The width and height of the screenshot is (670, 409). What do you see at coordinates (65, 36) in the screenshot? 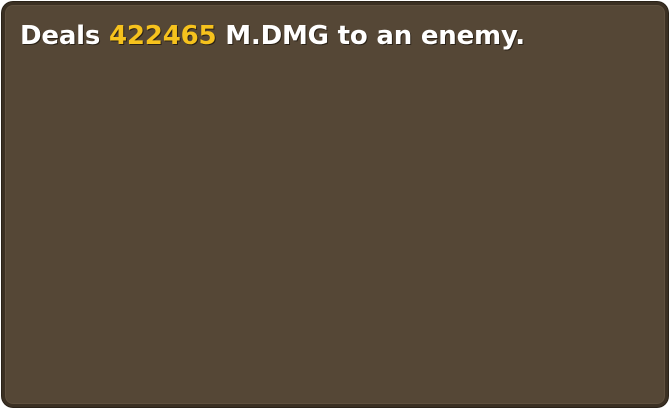
I see `description-prefix: Deals` at bounding box center [65, 36].